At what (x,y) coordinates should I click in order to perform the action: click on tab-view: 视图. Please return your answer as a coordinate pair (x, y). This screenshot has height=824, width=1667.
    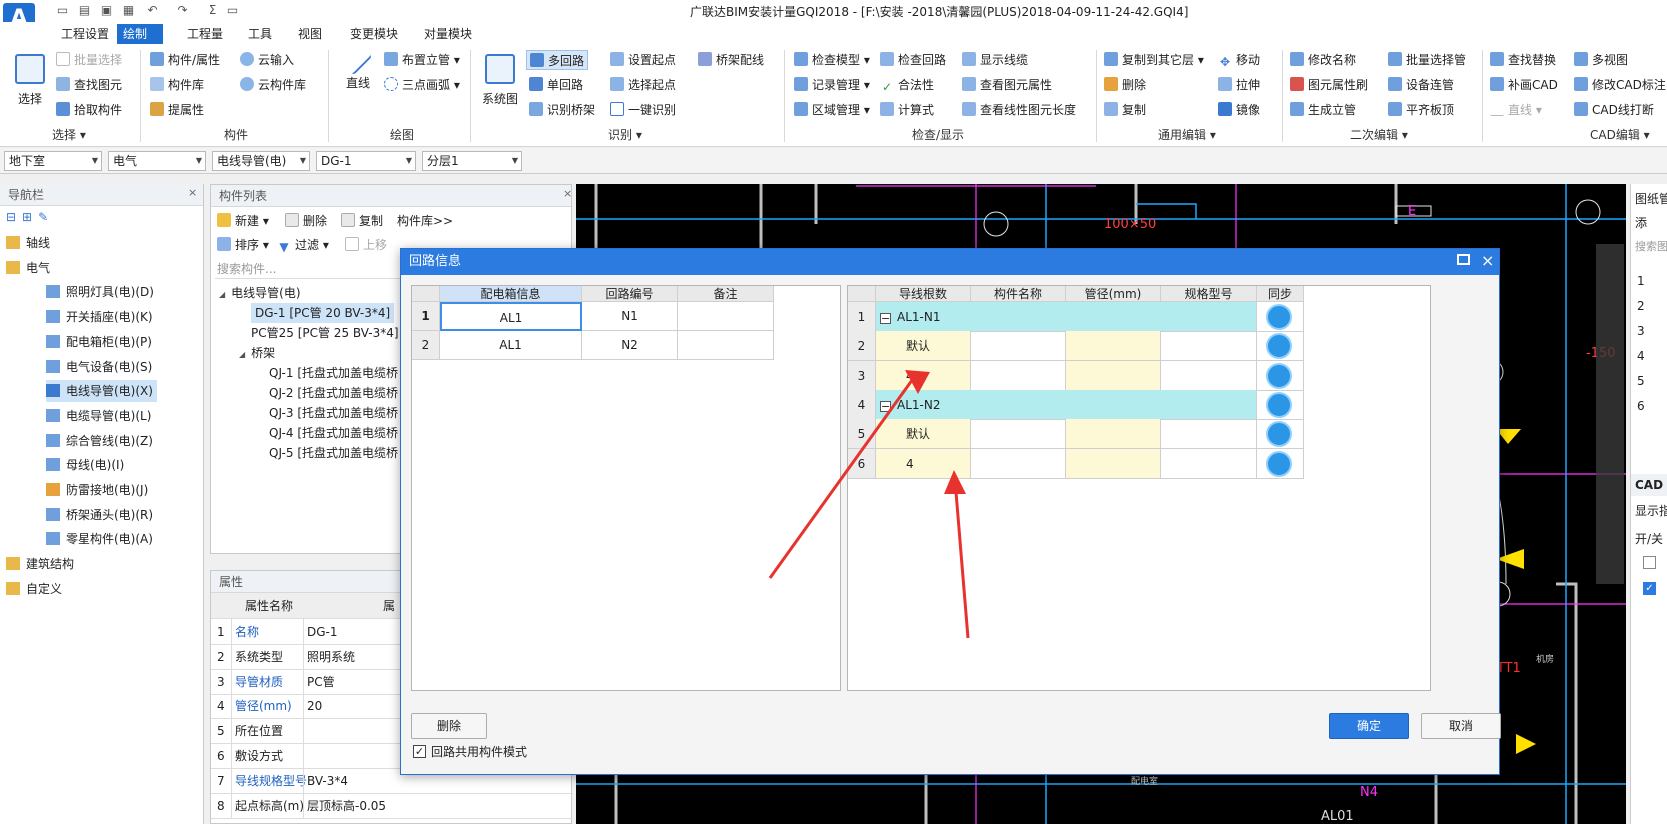
    Looking at the image, I should click on (310, 34).